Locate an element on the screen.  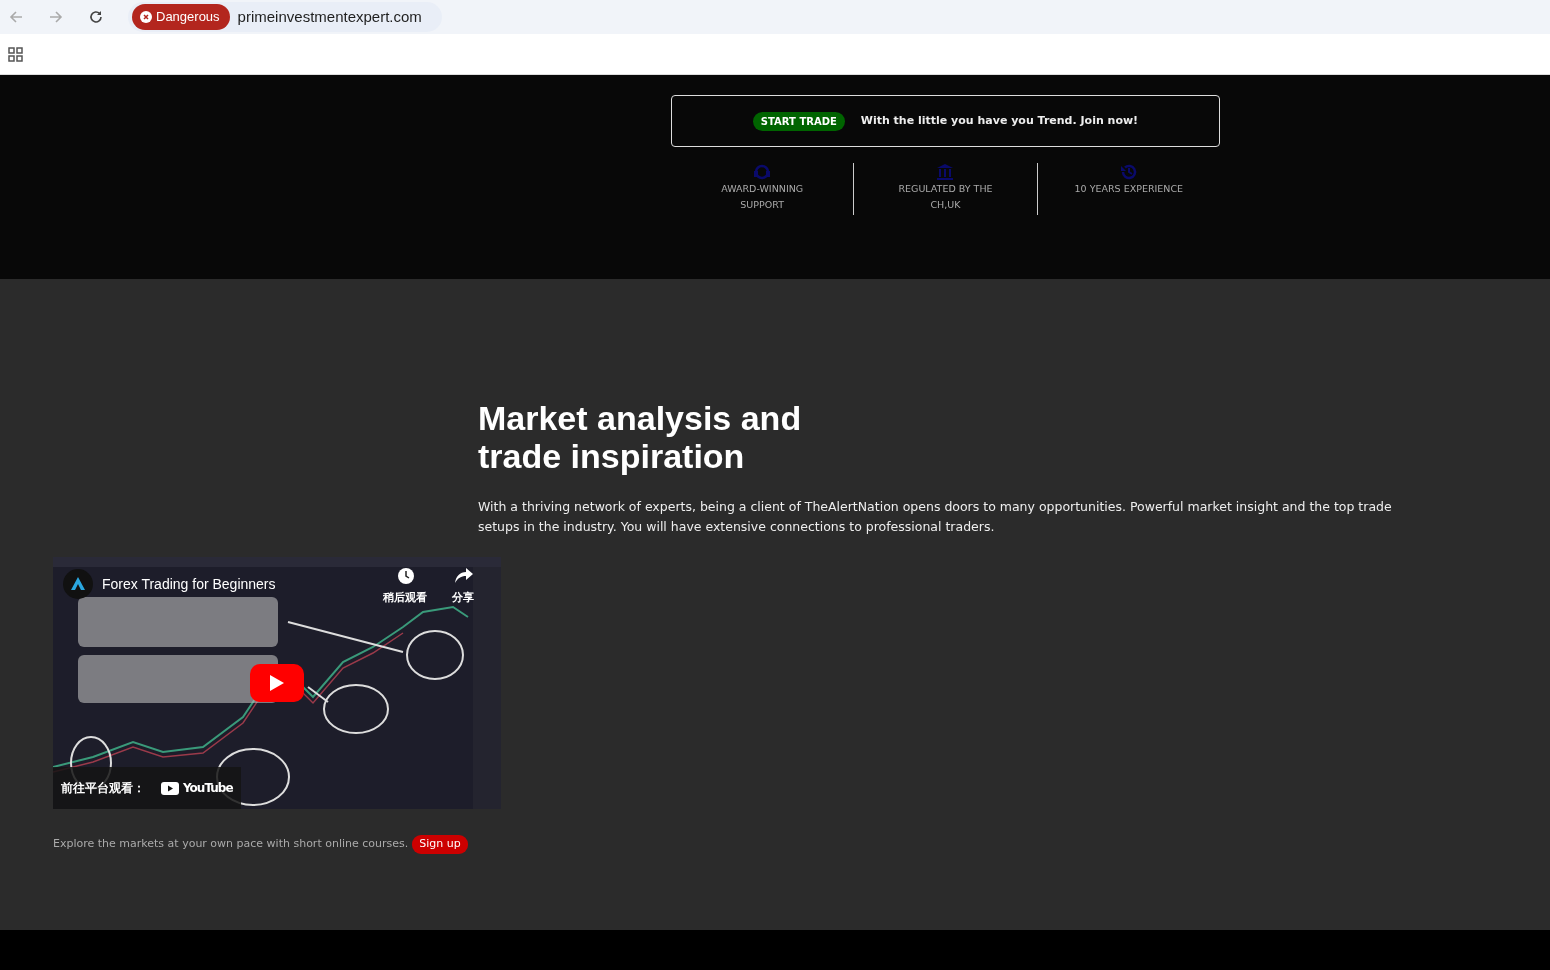
video-player: Forex Trading for Beginners 稍后观看 分享 前往平台观看： YouTube is located at coordinates (277, 683).